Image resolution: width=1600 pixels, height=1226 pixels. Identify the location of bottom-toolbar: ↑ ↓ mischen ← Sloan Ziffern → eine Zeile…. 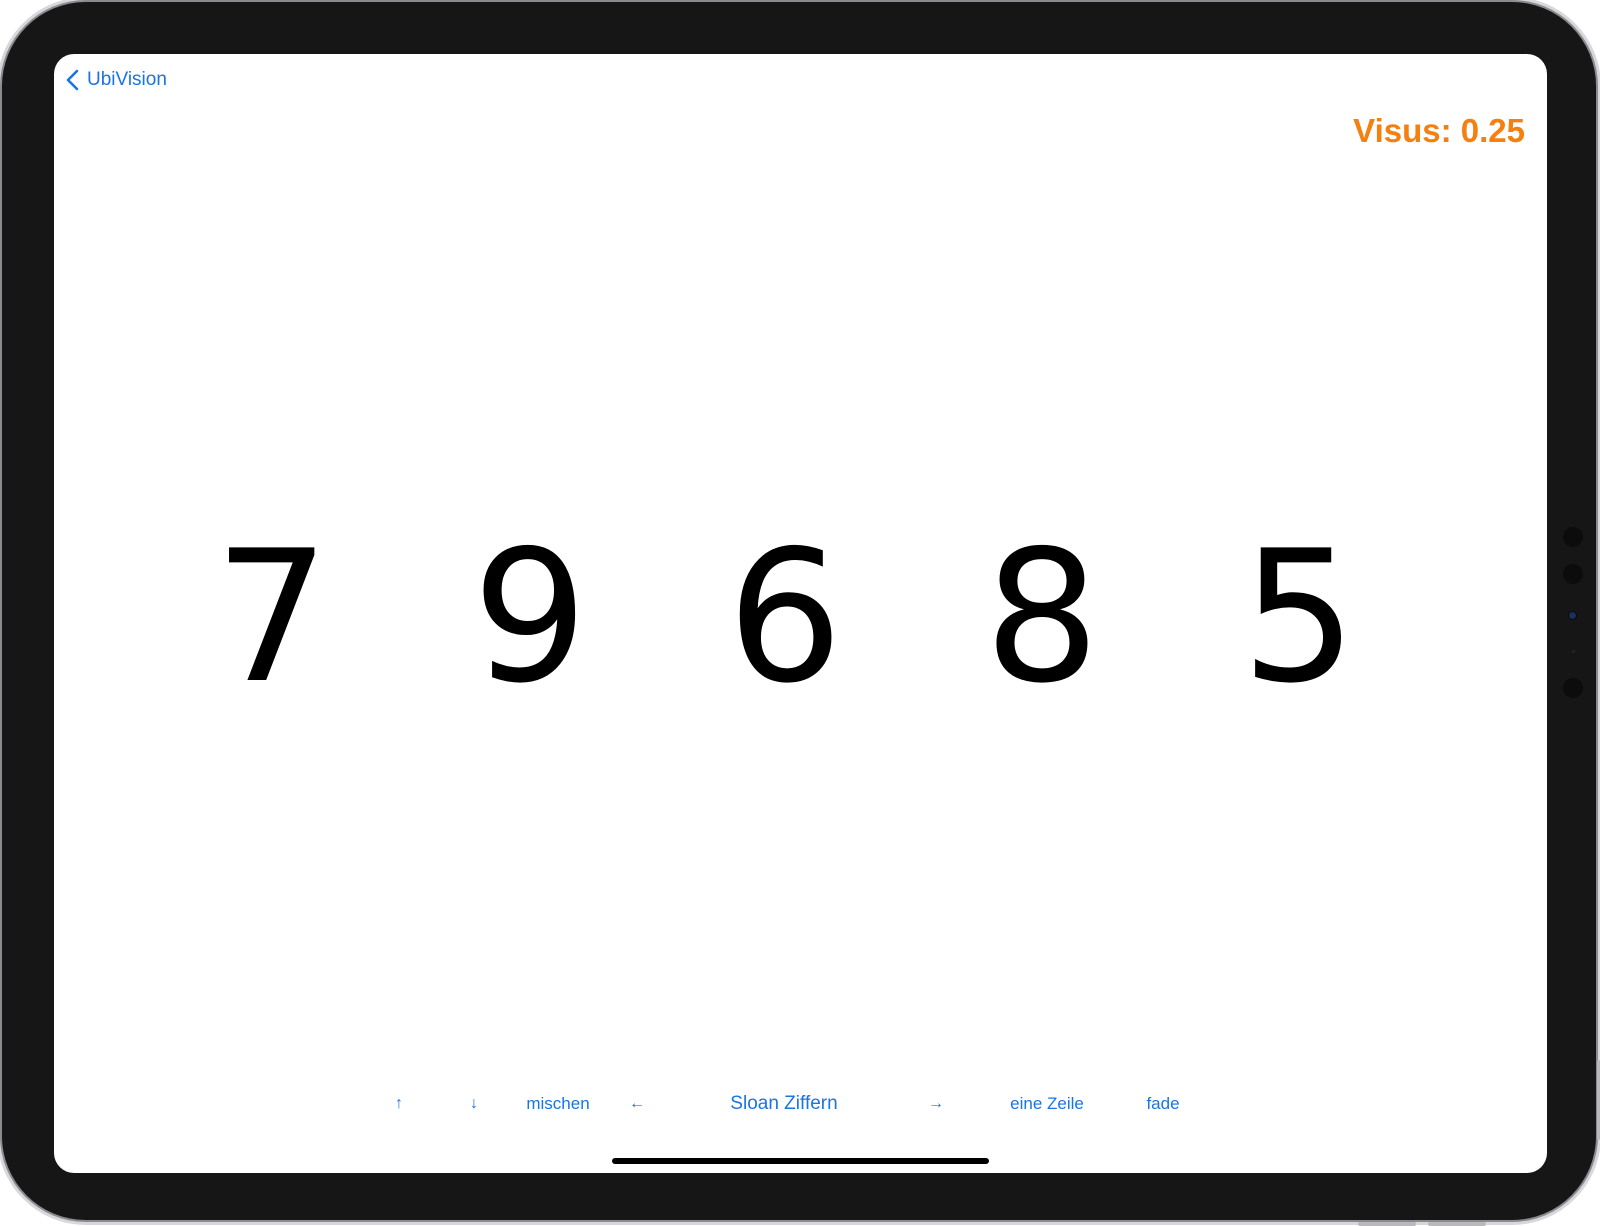
(800, 1104).